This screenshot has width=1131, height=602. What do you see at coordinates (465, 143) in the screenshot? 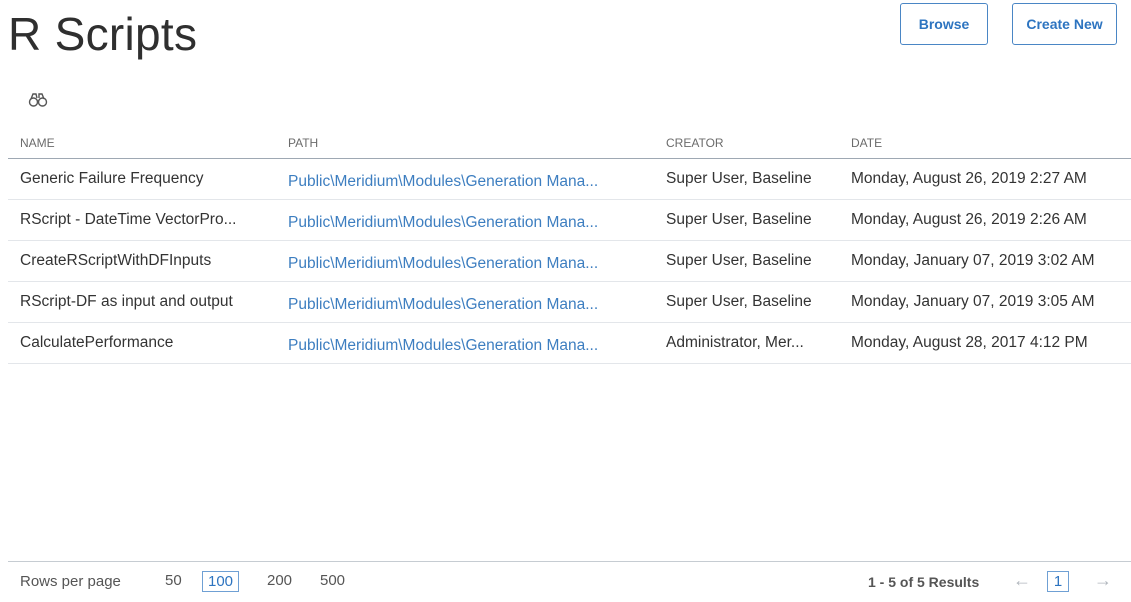
I see `column-header-path: PATH` at bounding box center [465, 143].